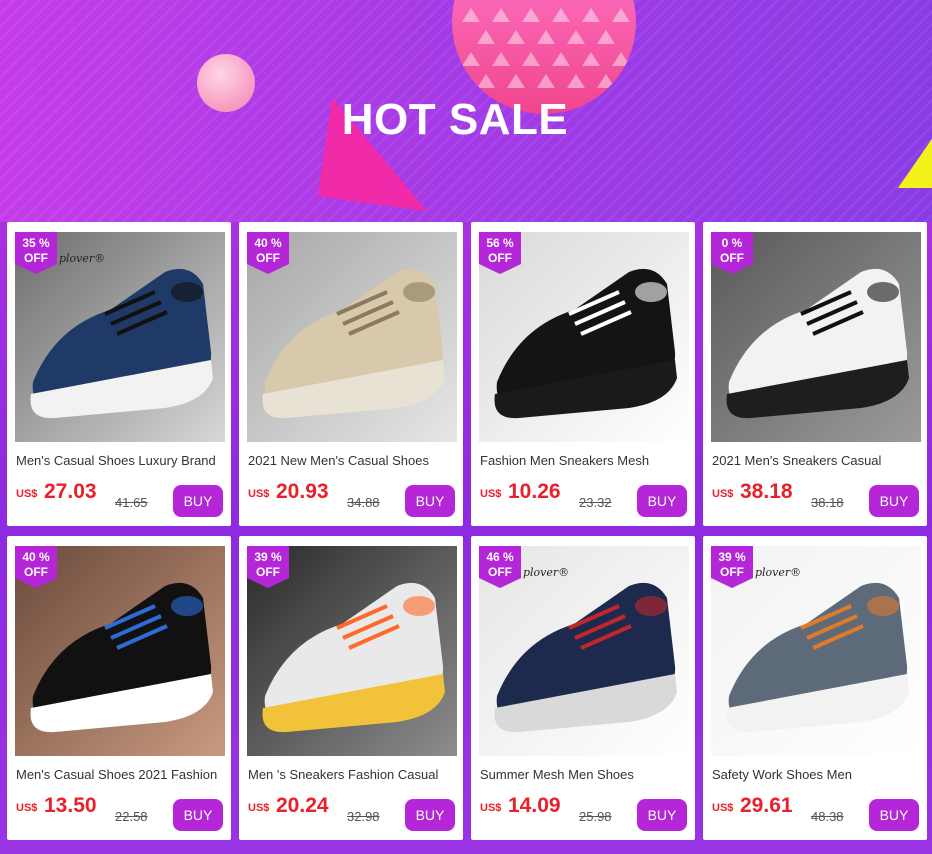 This screenshot has height=854, width=932. I want to click on discount-percent: 35 %, so click(36, 243).